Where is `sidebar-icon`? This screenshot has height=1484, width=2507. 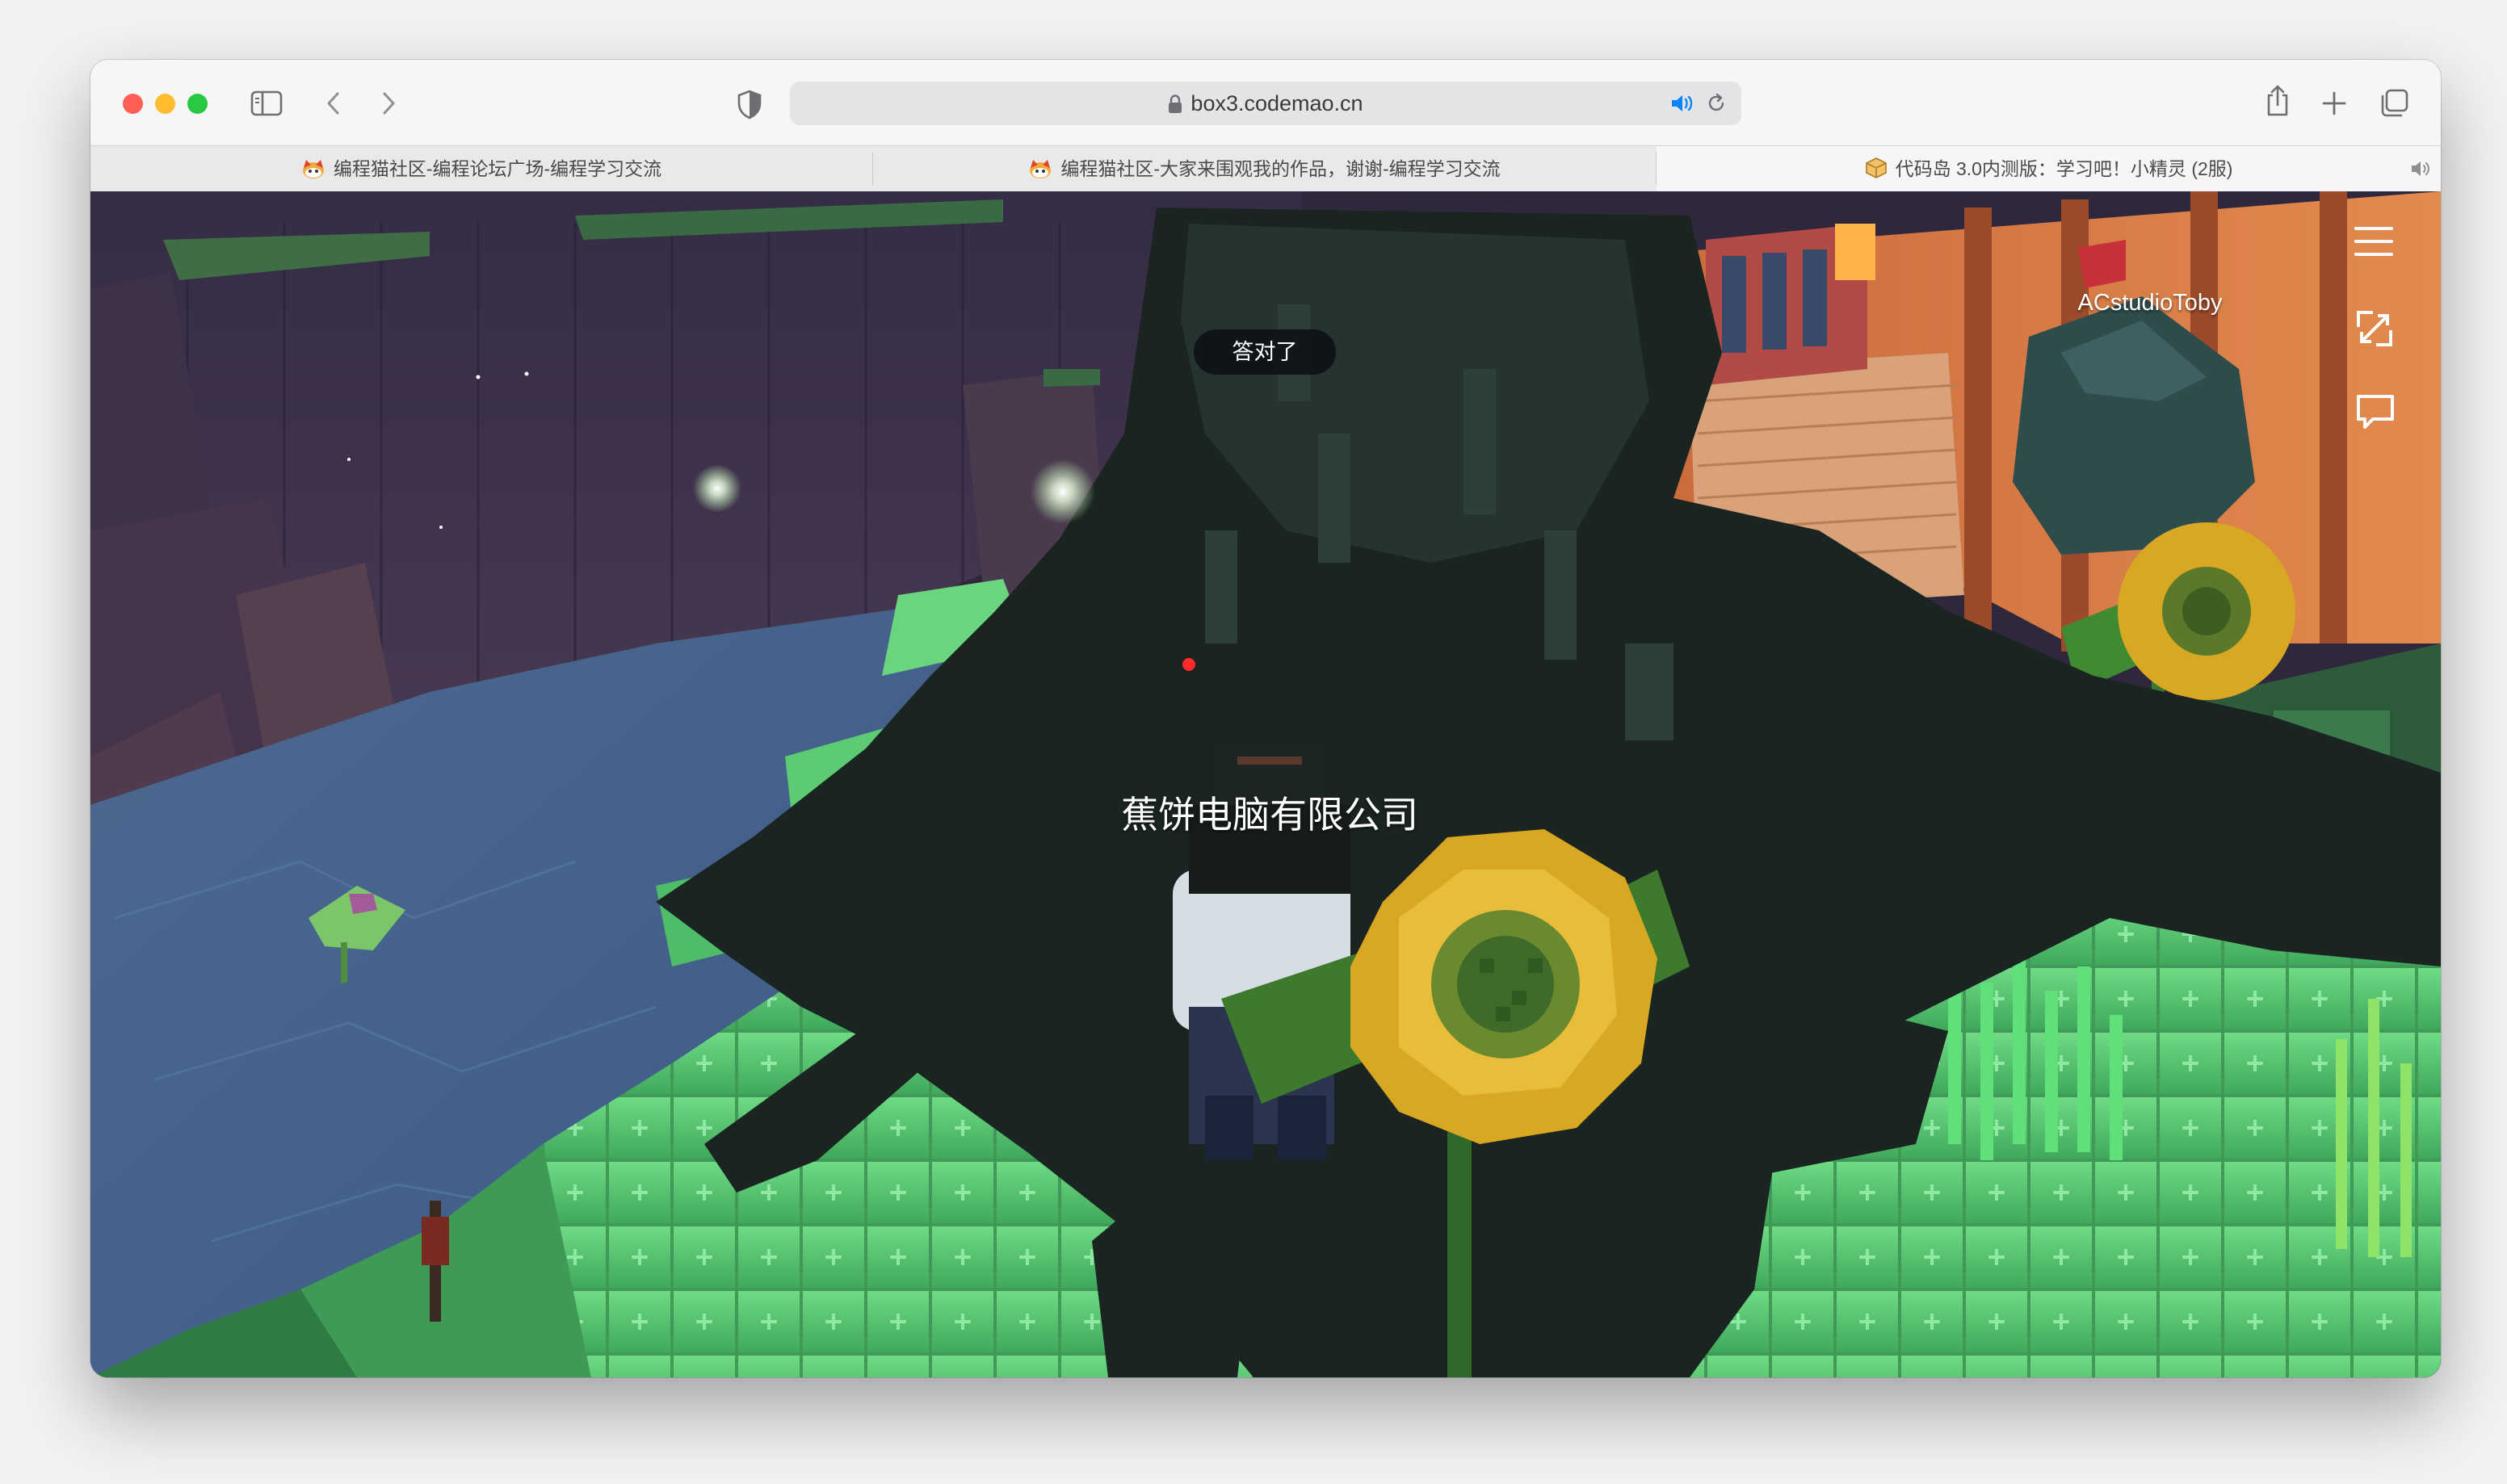
sidebar-icon is located at coordinates (266, 103).